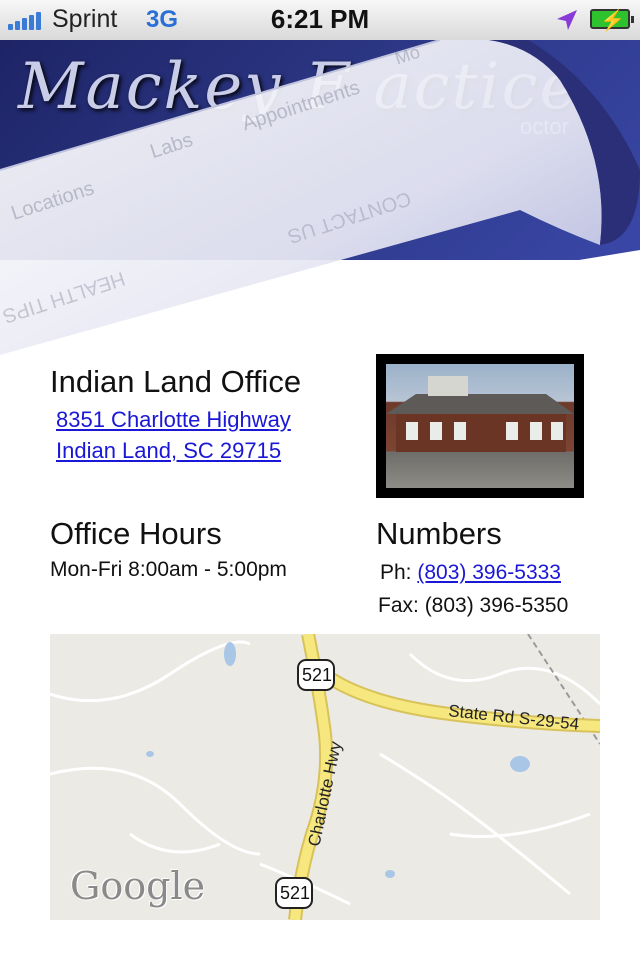 The width and height of the screenshot is (640, 960). I want to click on office-building-image, so click(480, 426).